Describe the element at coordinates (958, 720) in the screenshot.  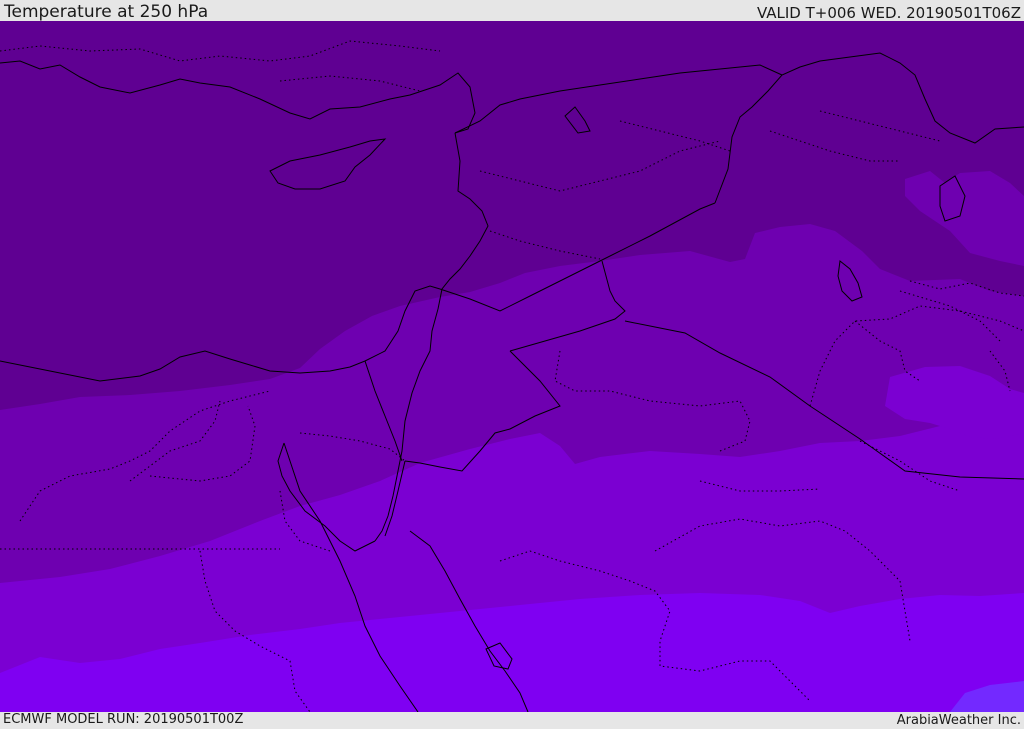
I see `credit-label: ArabiaWeather Inc.` at that location.